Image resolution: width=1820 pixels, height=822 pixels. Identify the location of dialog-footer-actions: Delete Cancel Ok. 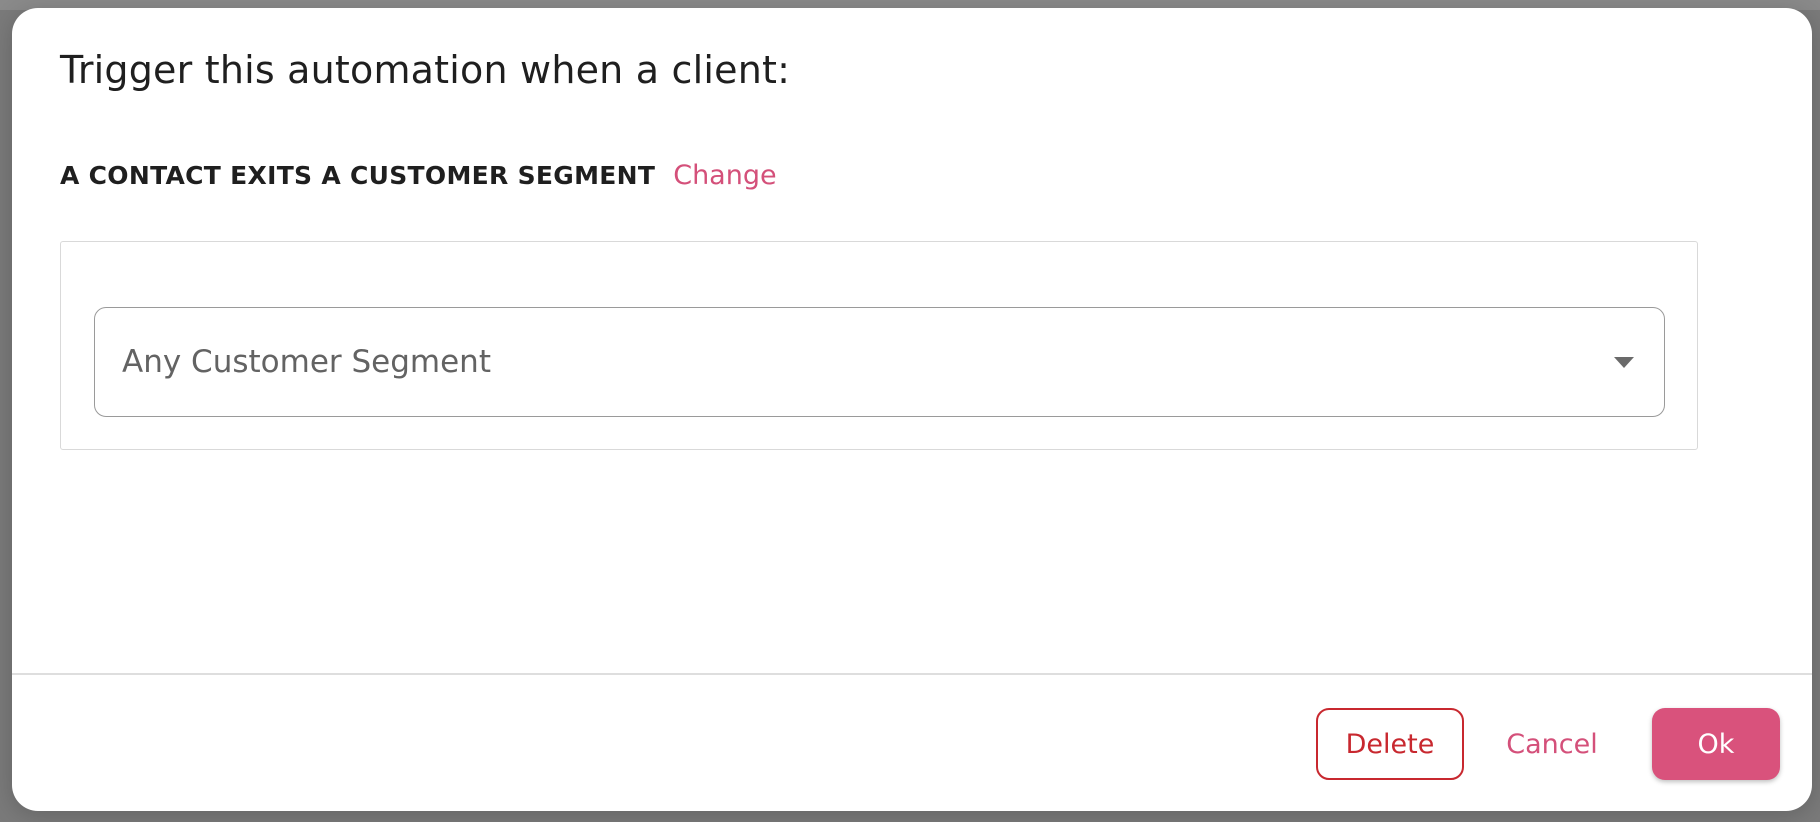
(1548, 744).